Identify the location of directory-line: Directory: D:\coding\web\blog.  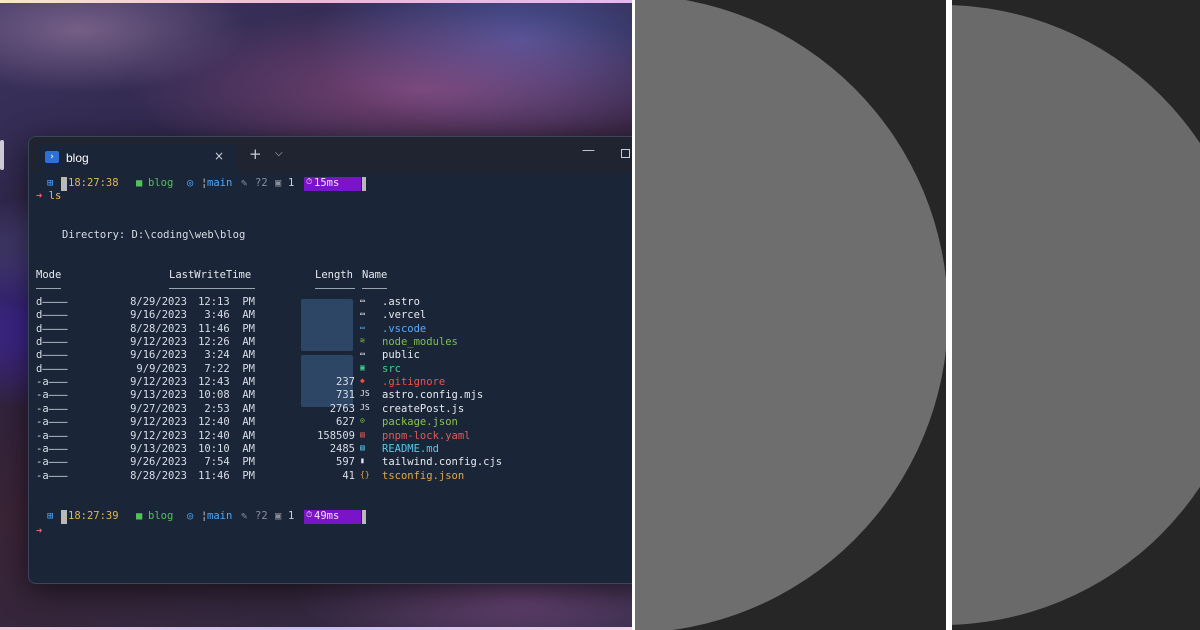
(154, 235).